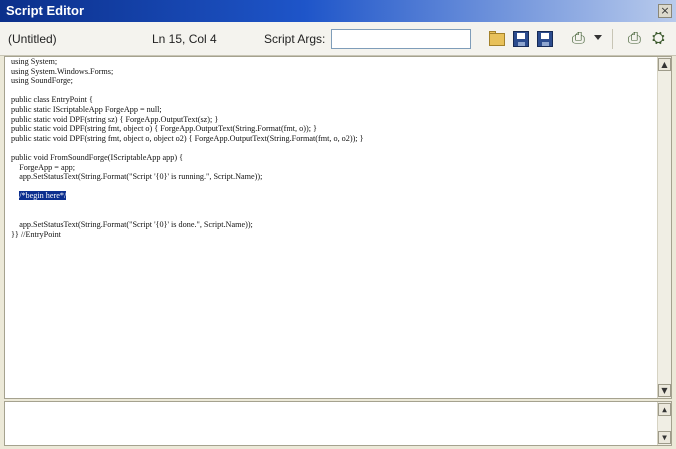 The width and height of the screenshot is (676, 449). What do you see at coordinates (32, 39) in the screenshot?
I see `file-name-label: (Untitled)` at bounding box center [32, 39].